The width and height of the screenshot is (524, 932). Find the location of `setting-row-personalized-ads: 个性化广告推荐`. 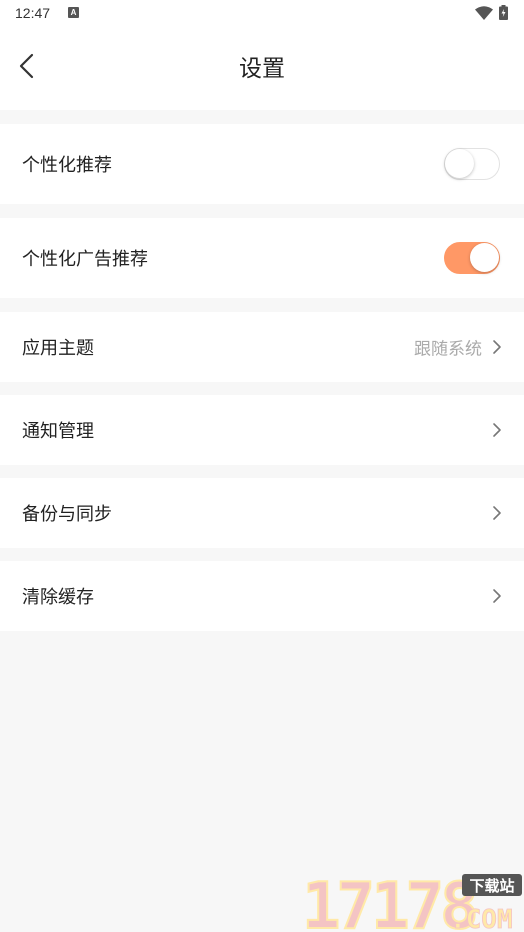

setting-row-personalized-ads: 个性化广告推荐 is located at coordinates (262, 258).